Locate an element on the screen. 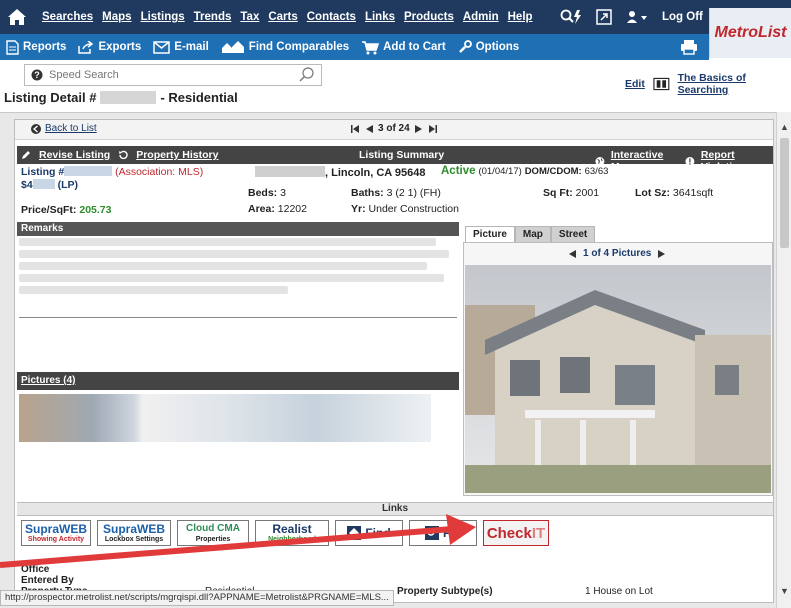 Image resolution: width=791 pixels, height=608 pixels. tab-street: Street is located at coordinates (573, 234).